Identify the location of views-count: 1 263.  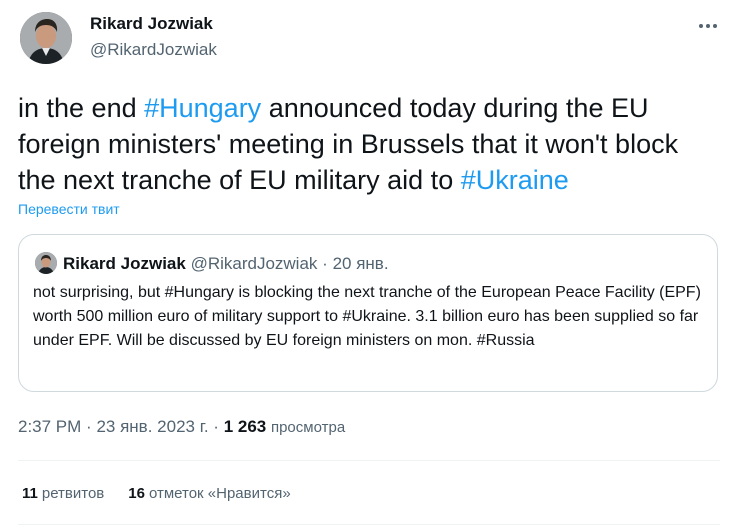
(245, 426).